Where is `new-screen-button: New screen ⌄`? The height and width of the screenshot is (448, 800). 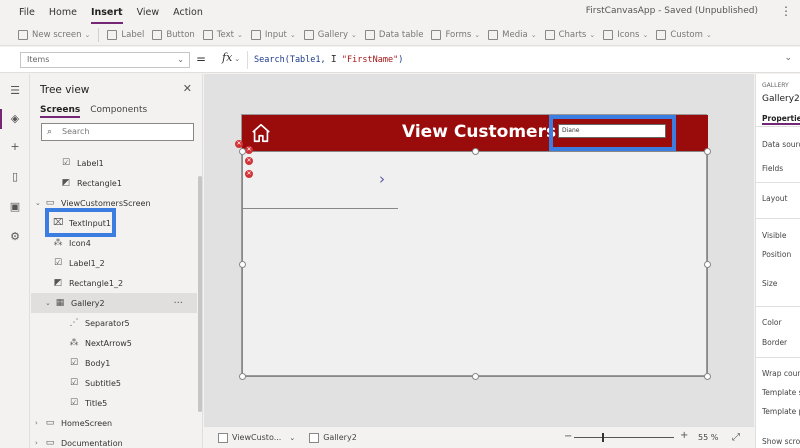
new-screen-button: New screen ⌄ is located at coordinates (54, 34).